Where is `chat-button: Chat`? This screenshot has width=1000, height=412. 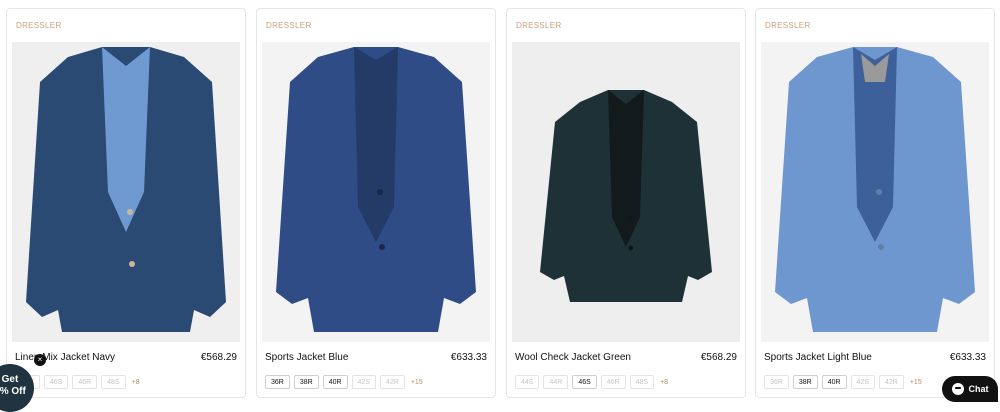
chat-button: Chat is located at coordinates (970, 389).